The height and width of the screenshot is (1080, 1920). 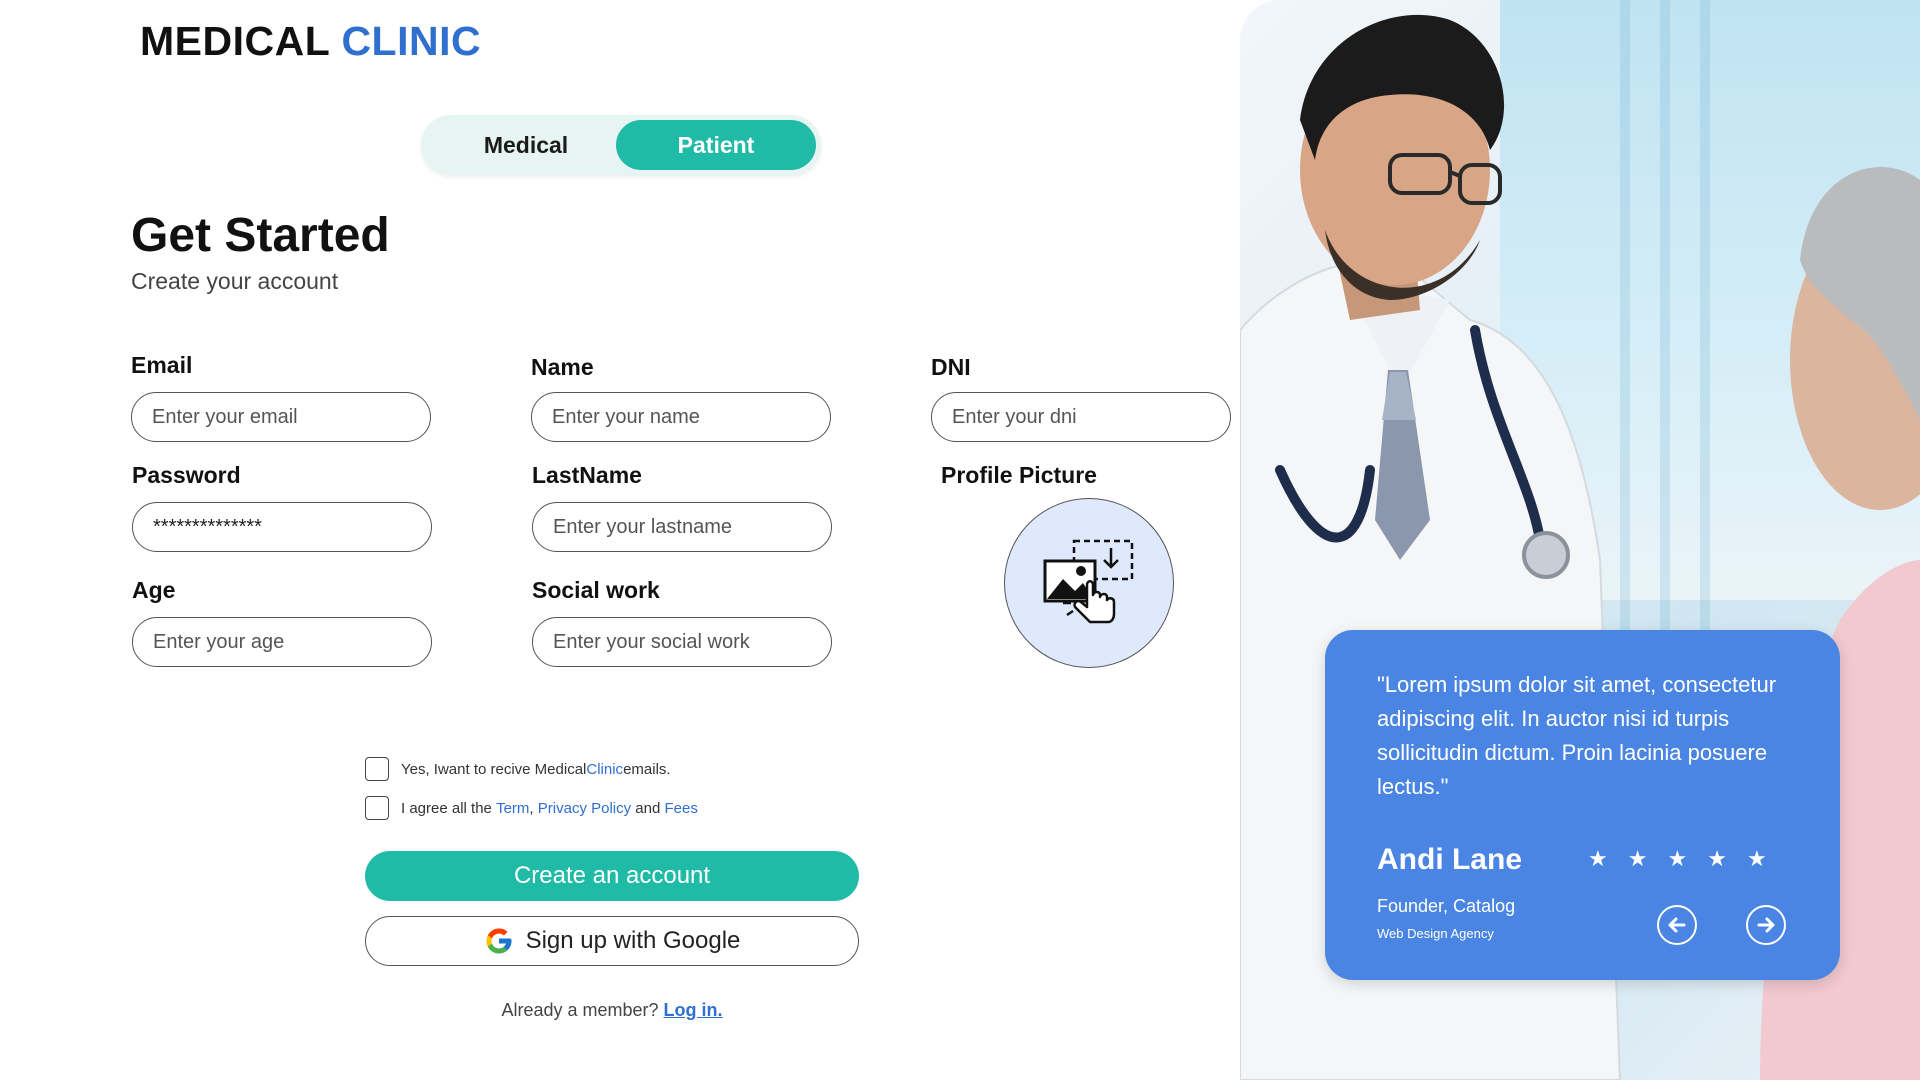 What do you see at coordinates (582, 1010) in the screenshot?
I see `member-text: Already a member?` at bounding box center [582, 1010].